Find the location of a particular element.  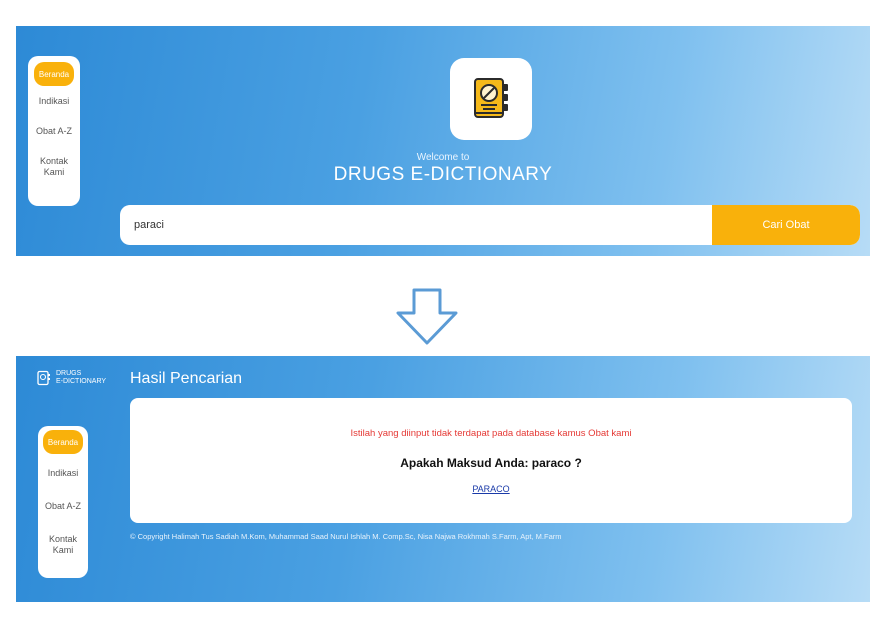

search-button: Cari Obat is located at coordinates (786, 225).